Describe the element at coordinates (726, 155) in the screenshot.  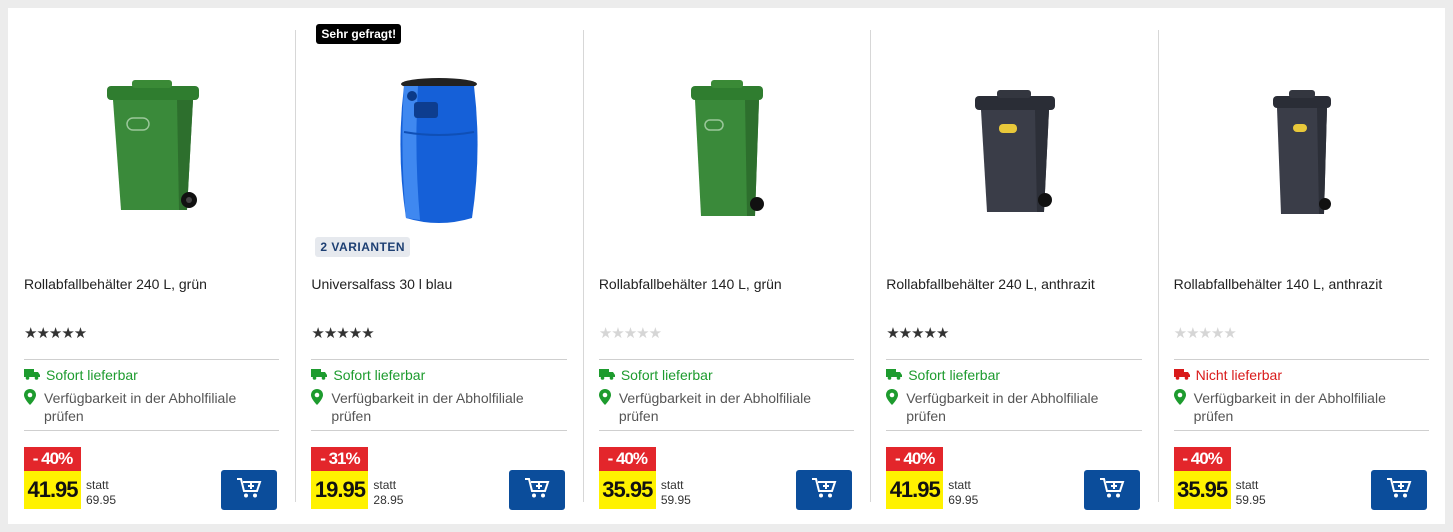
I see `green-bin-140-icon` at that location.